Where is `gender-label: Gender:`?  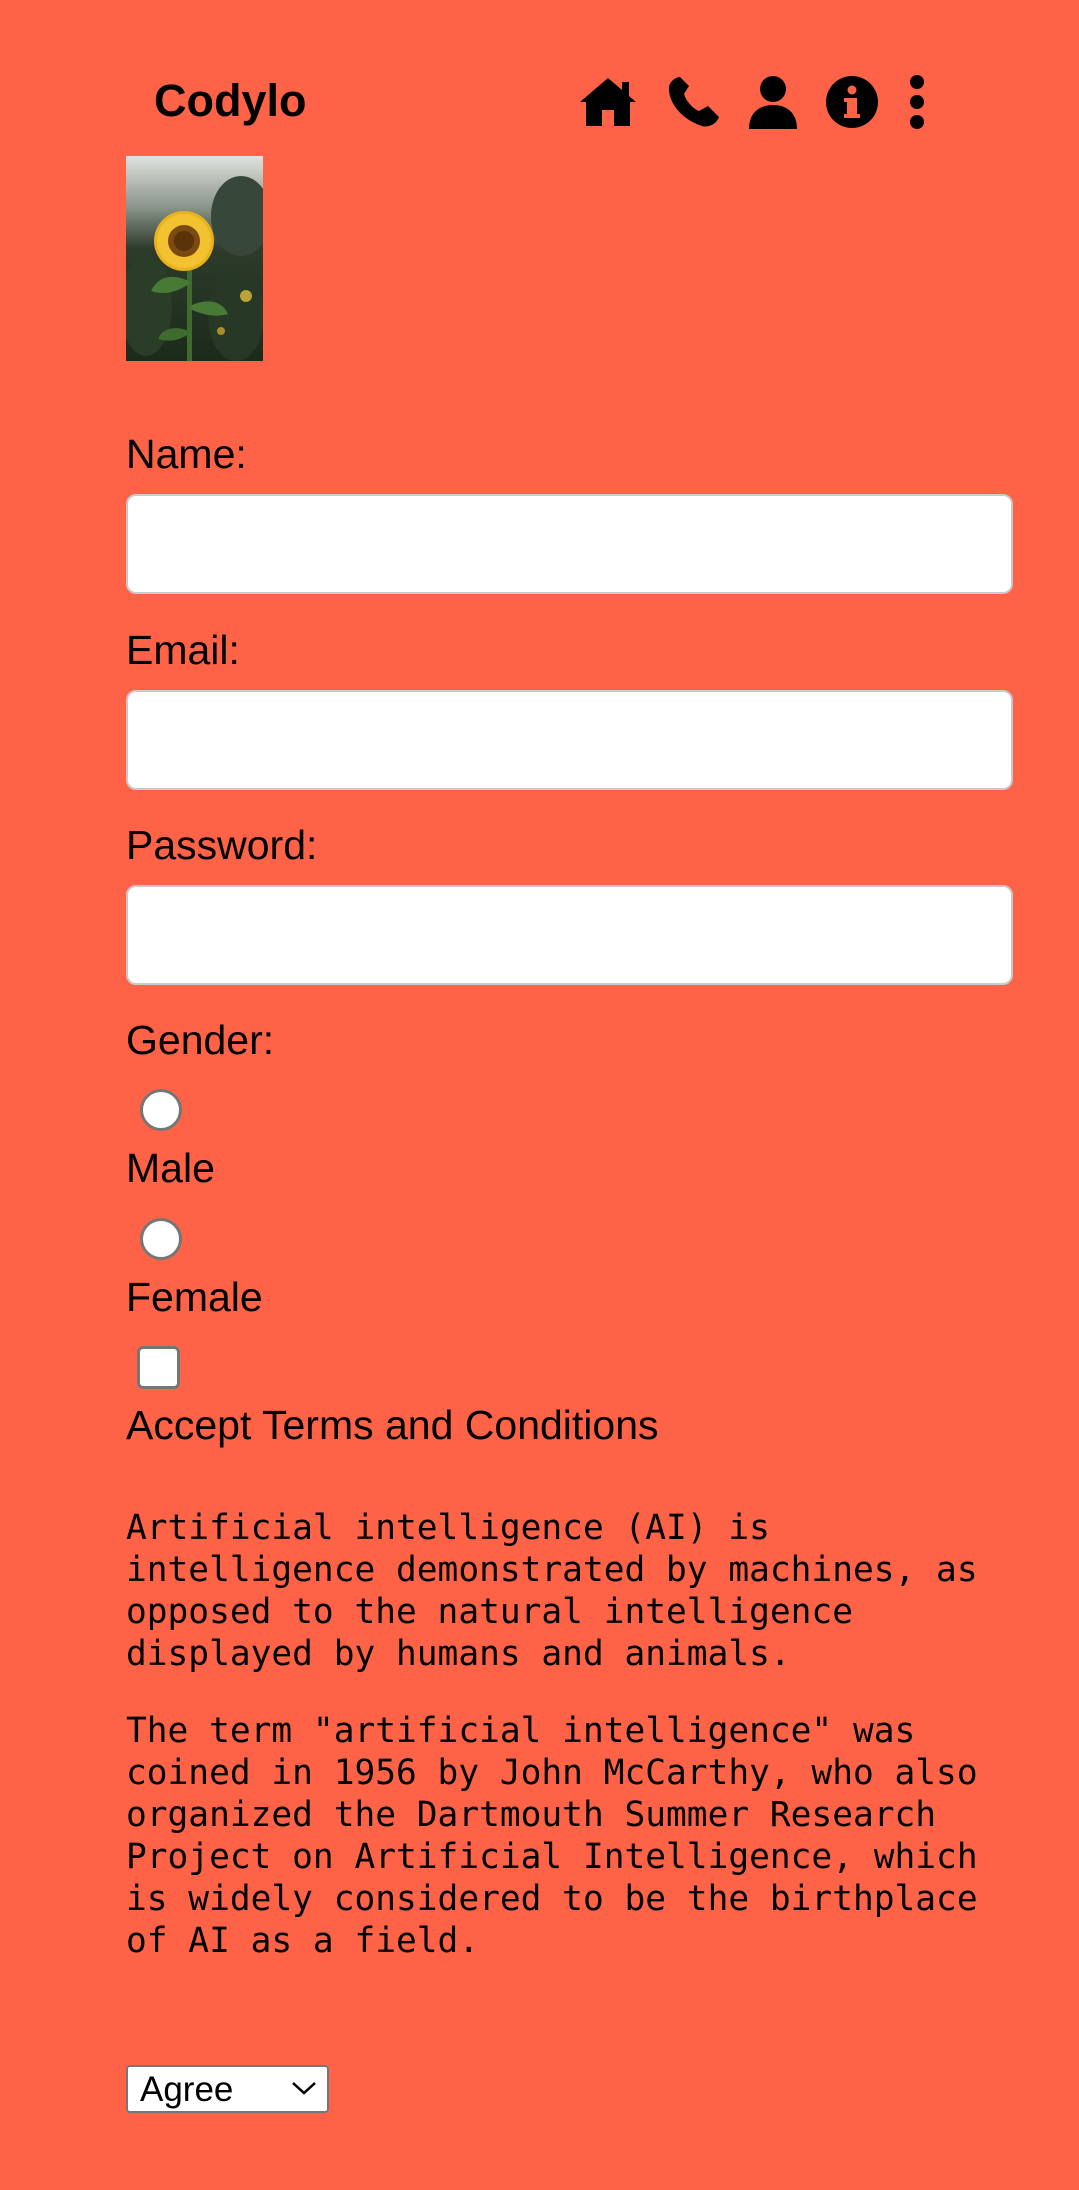
gender-label: Gender: is located at coordinates (200, 1040).